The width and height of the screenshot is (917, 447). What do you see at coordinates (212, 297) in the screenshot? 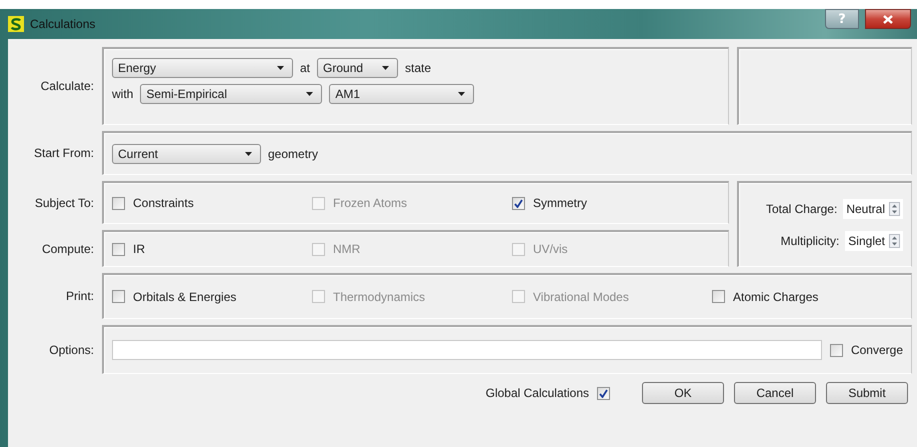
I see `checkbox: Orbitals & Energies` at bounding box center [212, 297].